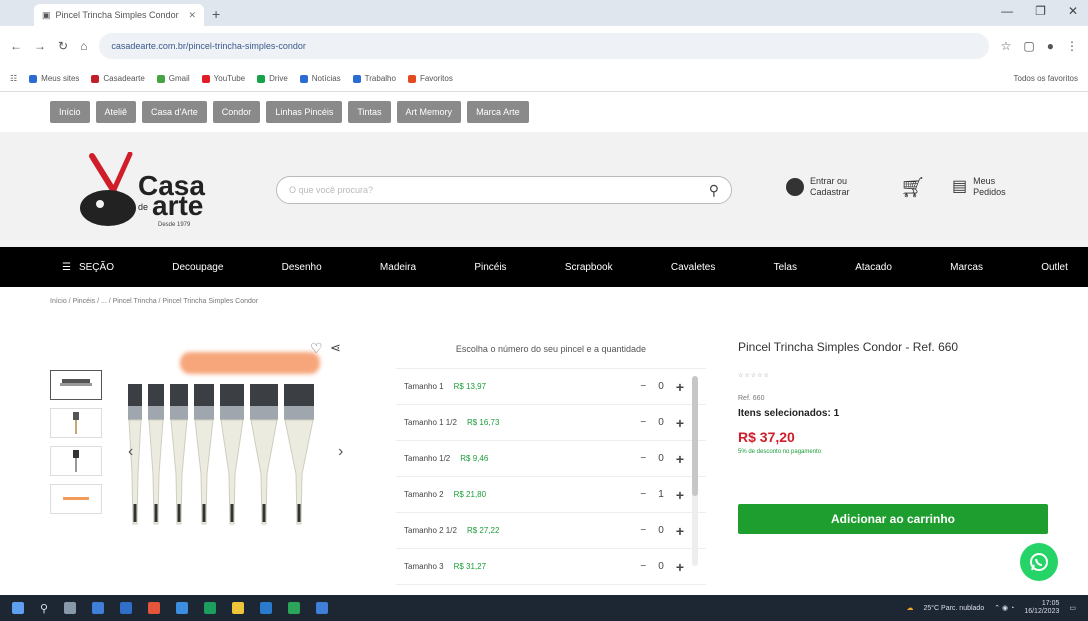 The image size is (1088, 621). Describe the element at coordinates (83, 46) in the screenshot. I see `home-icon: ⌂` at that location.